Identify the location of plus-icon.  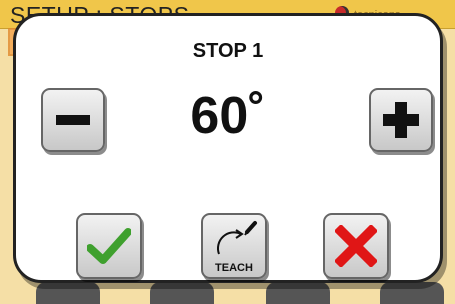
(401, 120).